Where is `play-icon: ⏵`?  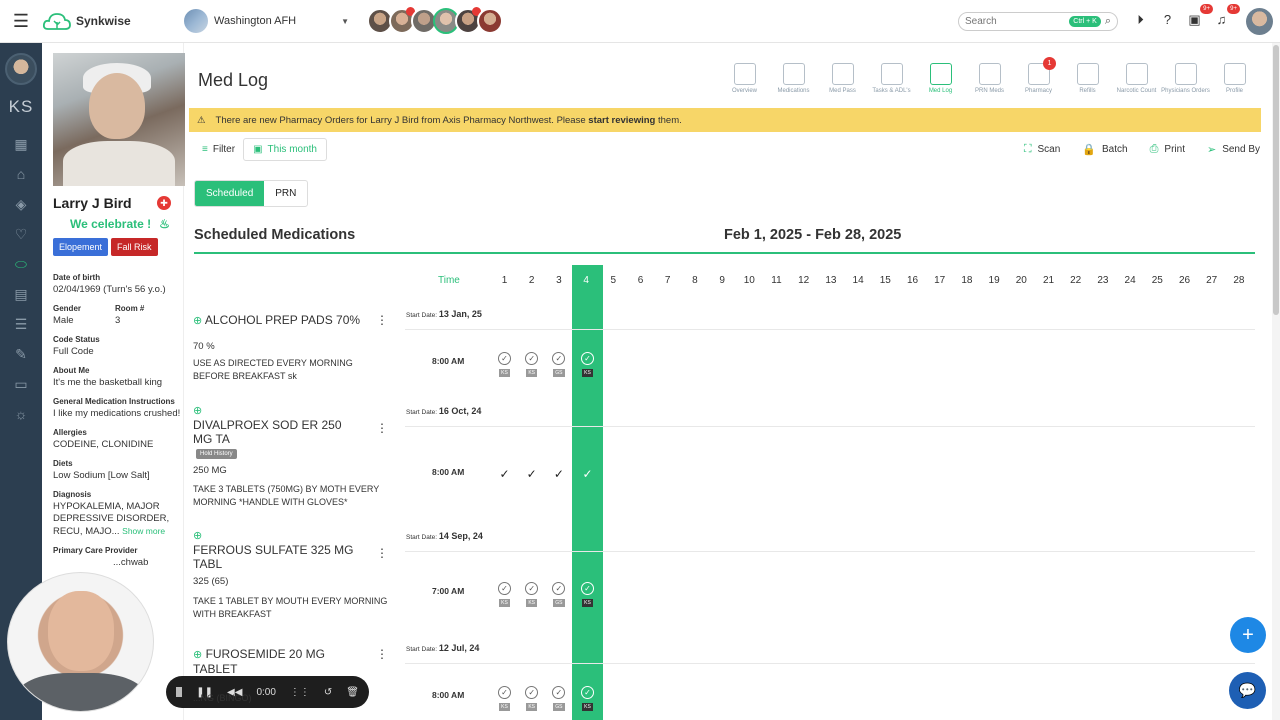
play-icon: ⏵ is located at coordinates (1140, 19).